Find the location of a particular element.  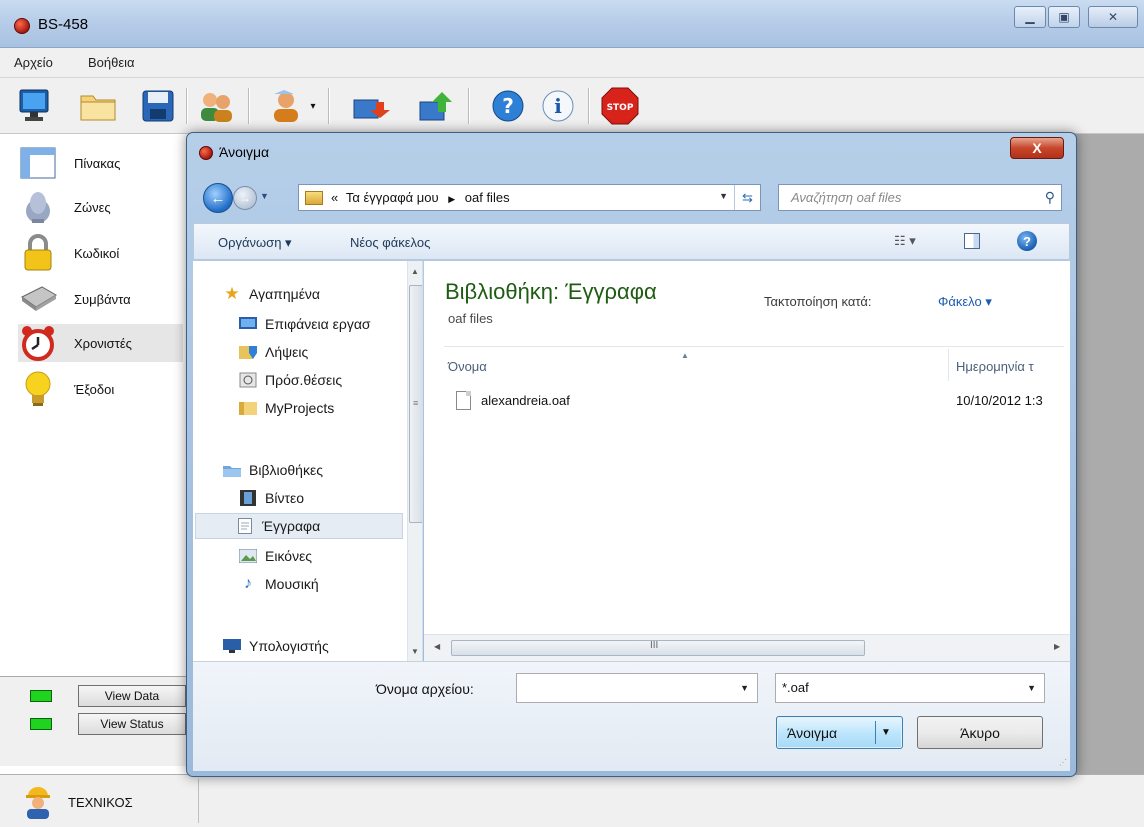

app-logo-icon is located at coordinates (22, 26).